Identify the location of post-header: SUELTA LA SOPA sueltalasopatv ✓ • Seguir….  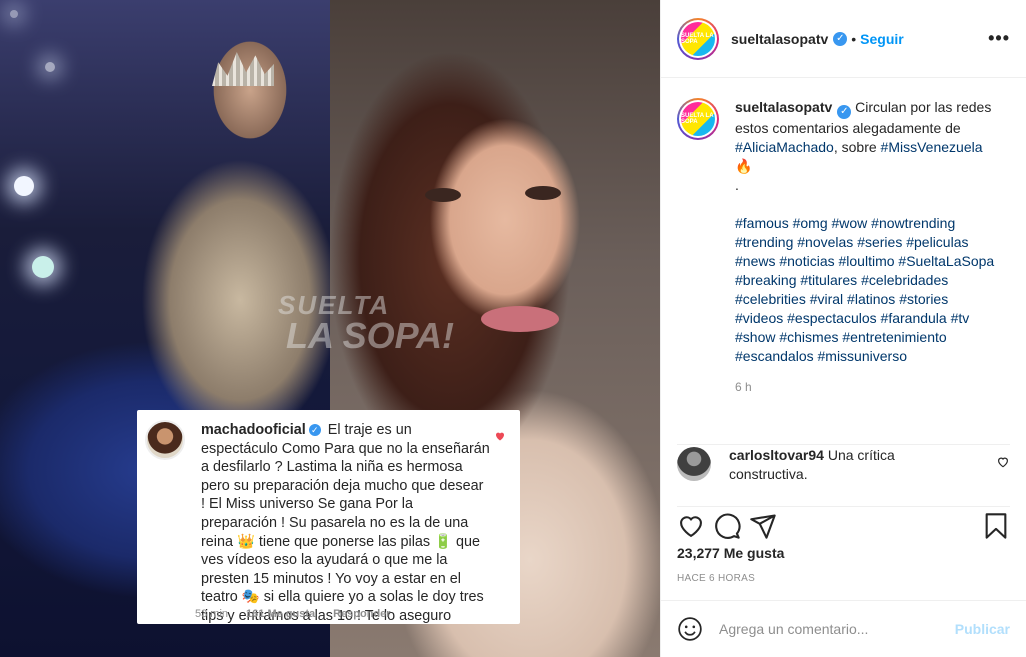
(843, 39).